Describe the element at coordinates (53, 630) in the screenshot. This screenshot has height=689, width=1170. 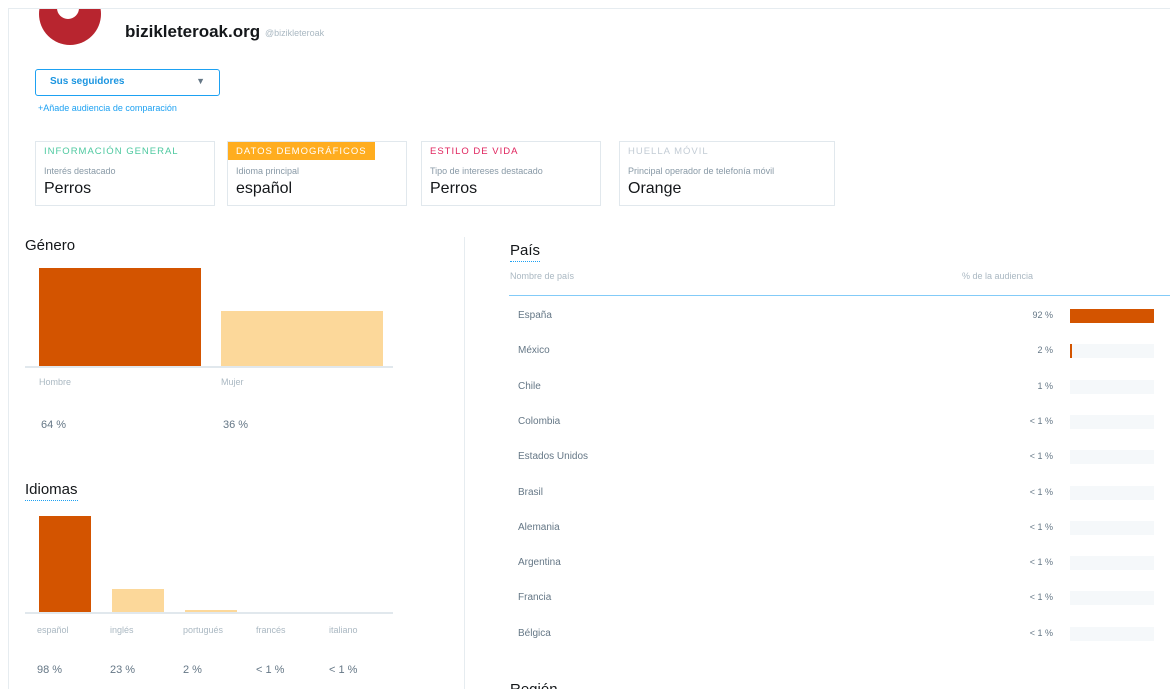
I see `language-category-label: español` at that location.